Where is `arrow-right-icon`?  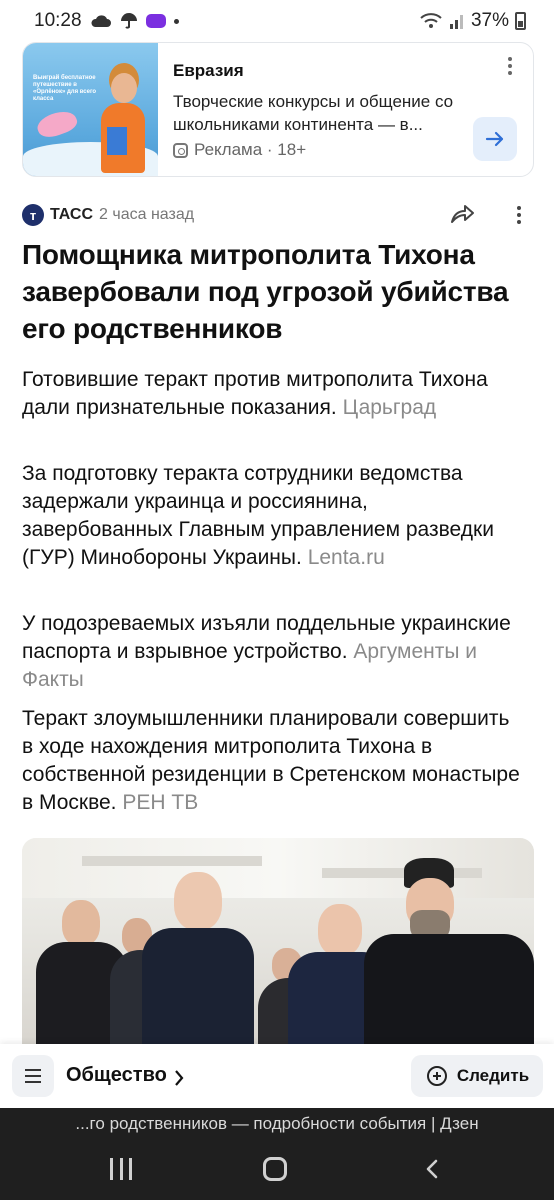 arrow-right-icon is located at coordinates (494, 139).